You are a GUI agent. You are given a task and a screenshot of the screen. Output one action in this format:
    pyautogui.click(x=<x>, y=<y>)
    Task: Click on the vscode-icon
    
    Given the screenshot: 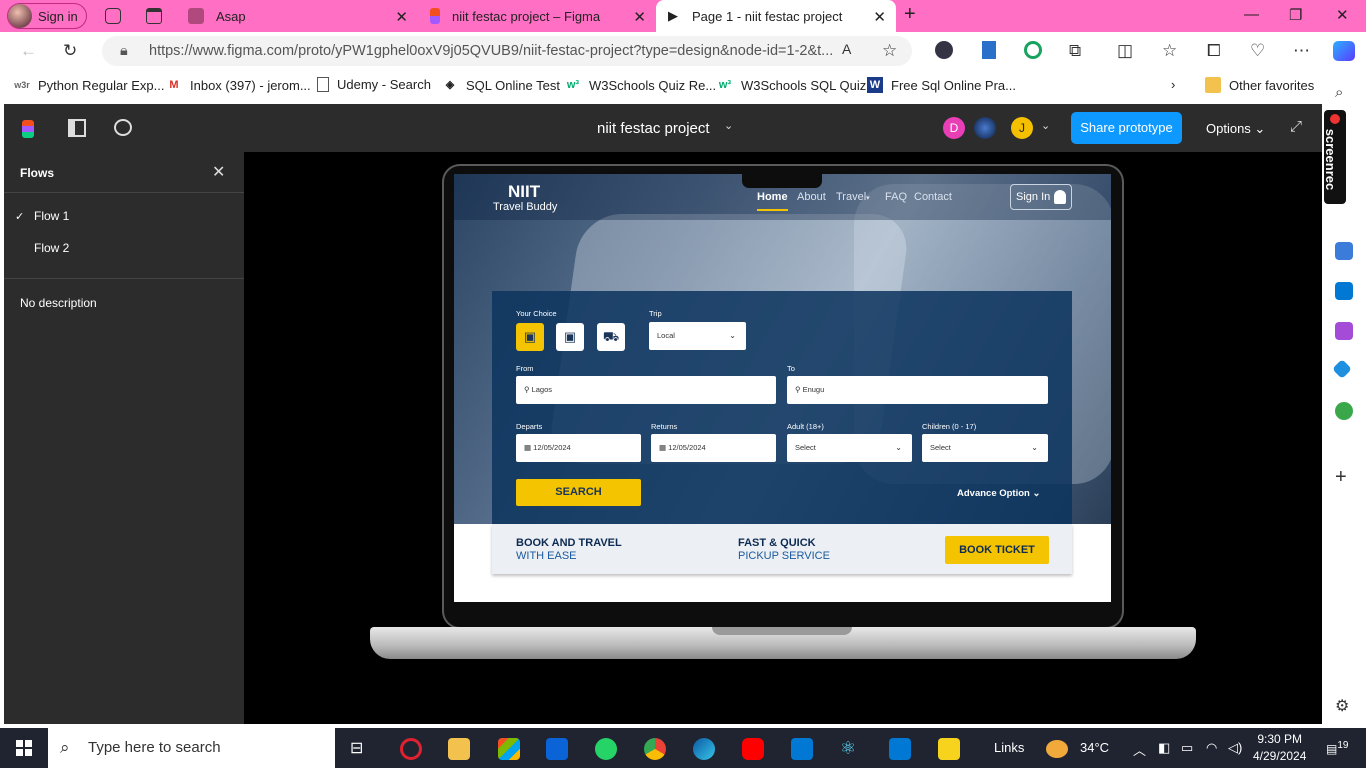 What is the action you would take?
    pyautogui.click(x=900, y=749)
    